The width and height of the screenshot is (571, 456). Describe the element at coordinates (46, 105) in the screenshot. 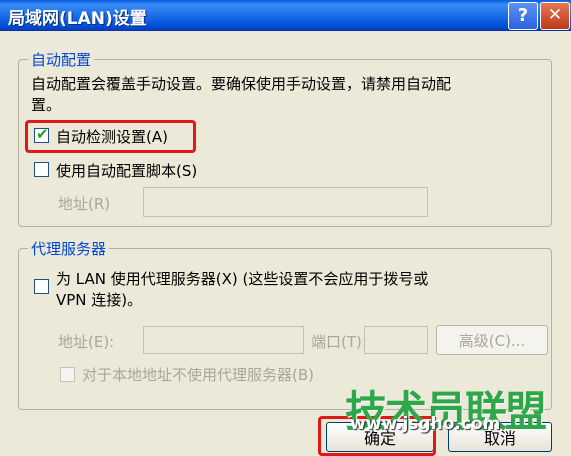

I see `auto-config-description-line2: 置。` at that location.